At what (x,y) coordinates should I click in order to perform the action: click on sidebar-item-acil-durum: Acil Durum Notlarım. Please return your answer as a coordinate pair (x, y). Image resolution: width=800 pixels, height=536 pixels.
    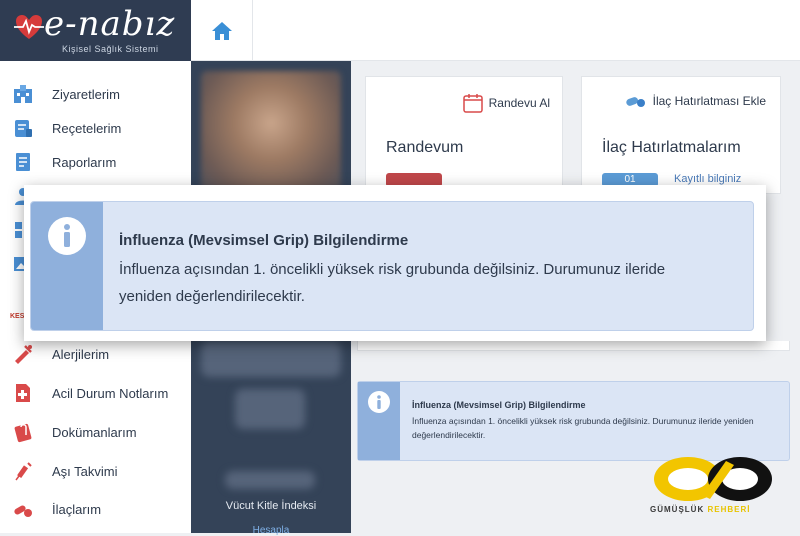
    Looking at the image, I should click on (95, 393).